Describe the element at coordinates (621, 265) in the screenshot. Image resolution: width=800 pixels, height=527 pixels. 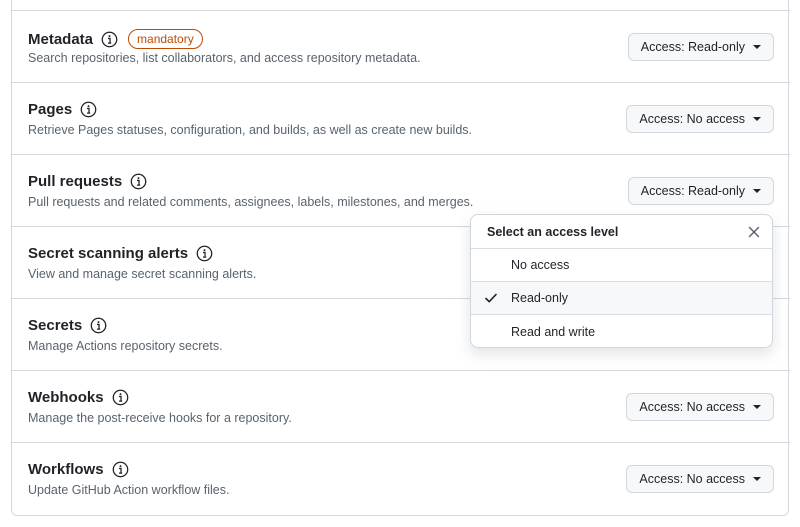
I see `menu-item-no-access: No access` at that location.